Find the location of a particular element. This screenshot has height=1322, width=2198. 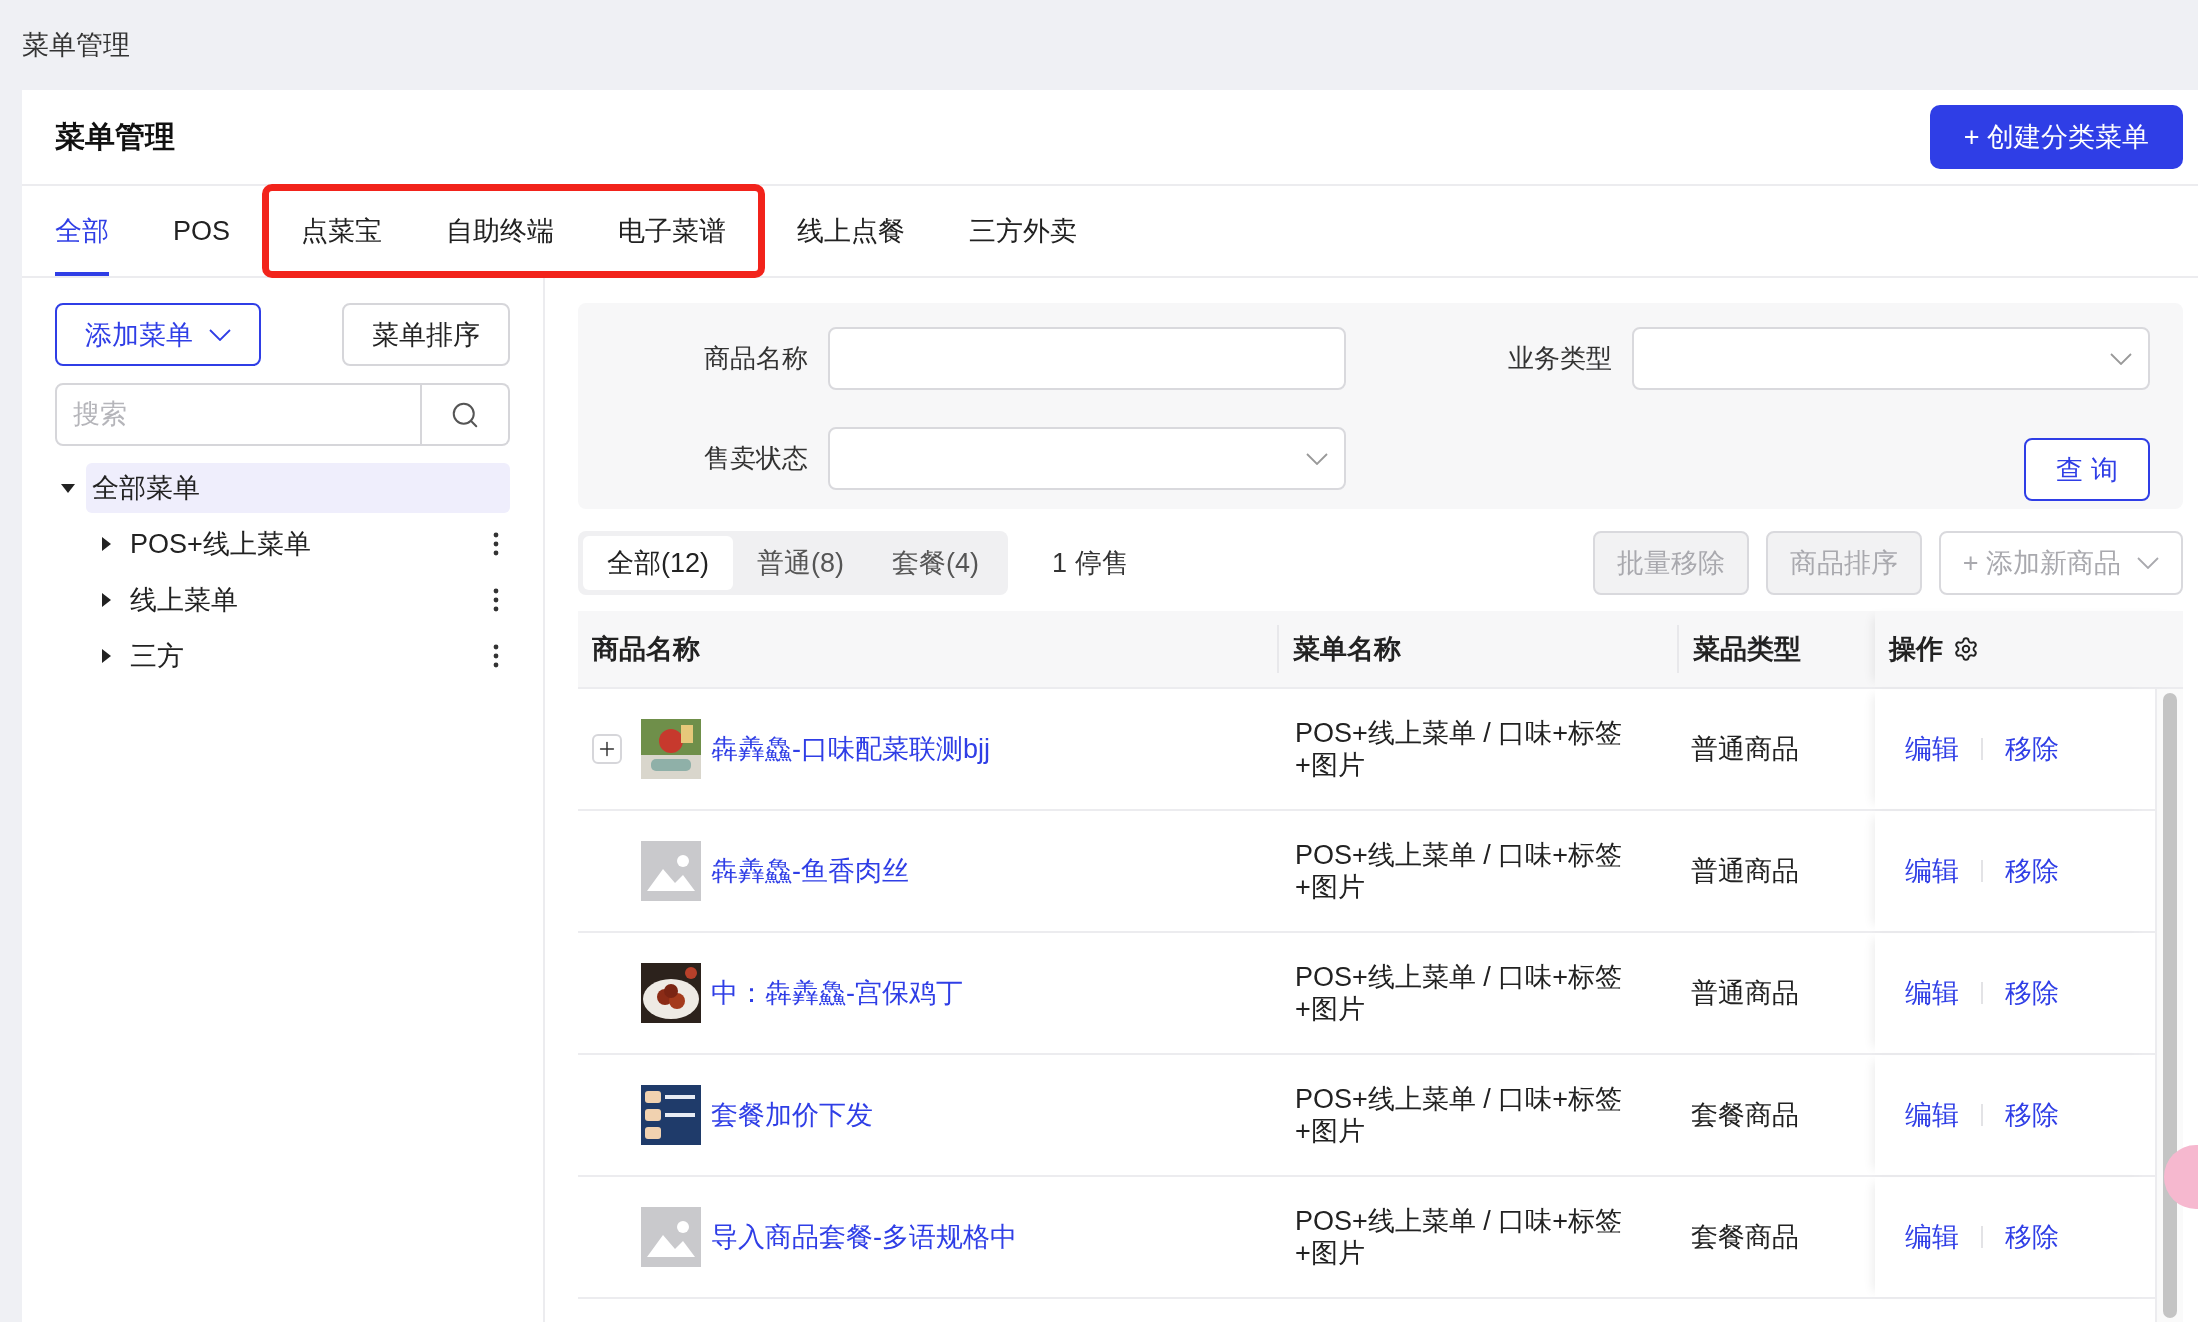

column-header: 菜单名称 is located at coordinates (1477, 649).